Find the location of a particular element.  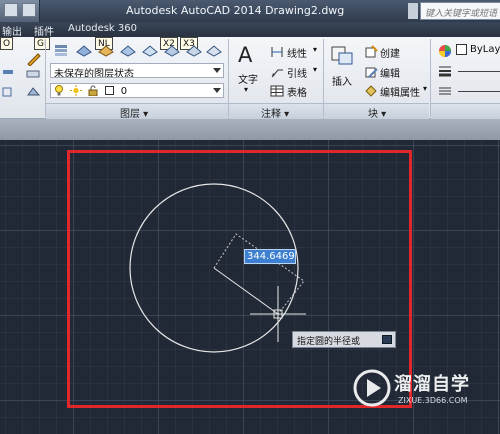

leader-icon is located at coordinates (277, 72).